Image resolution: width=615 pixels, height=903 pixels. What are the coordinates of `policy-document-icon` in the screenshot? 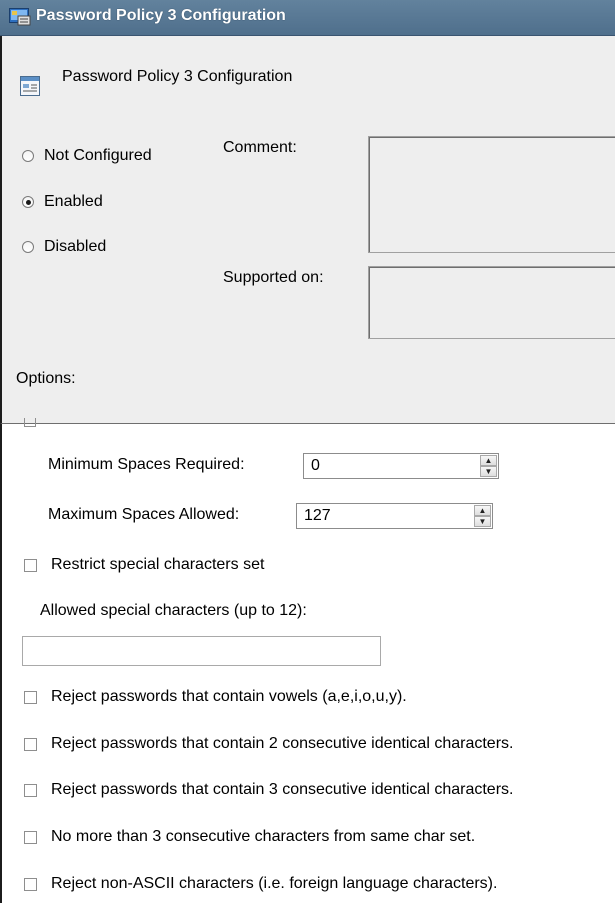 It's located at (30, 86).